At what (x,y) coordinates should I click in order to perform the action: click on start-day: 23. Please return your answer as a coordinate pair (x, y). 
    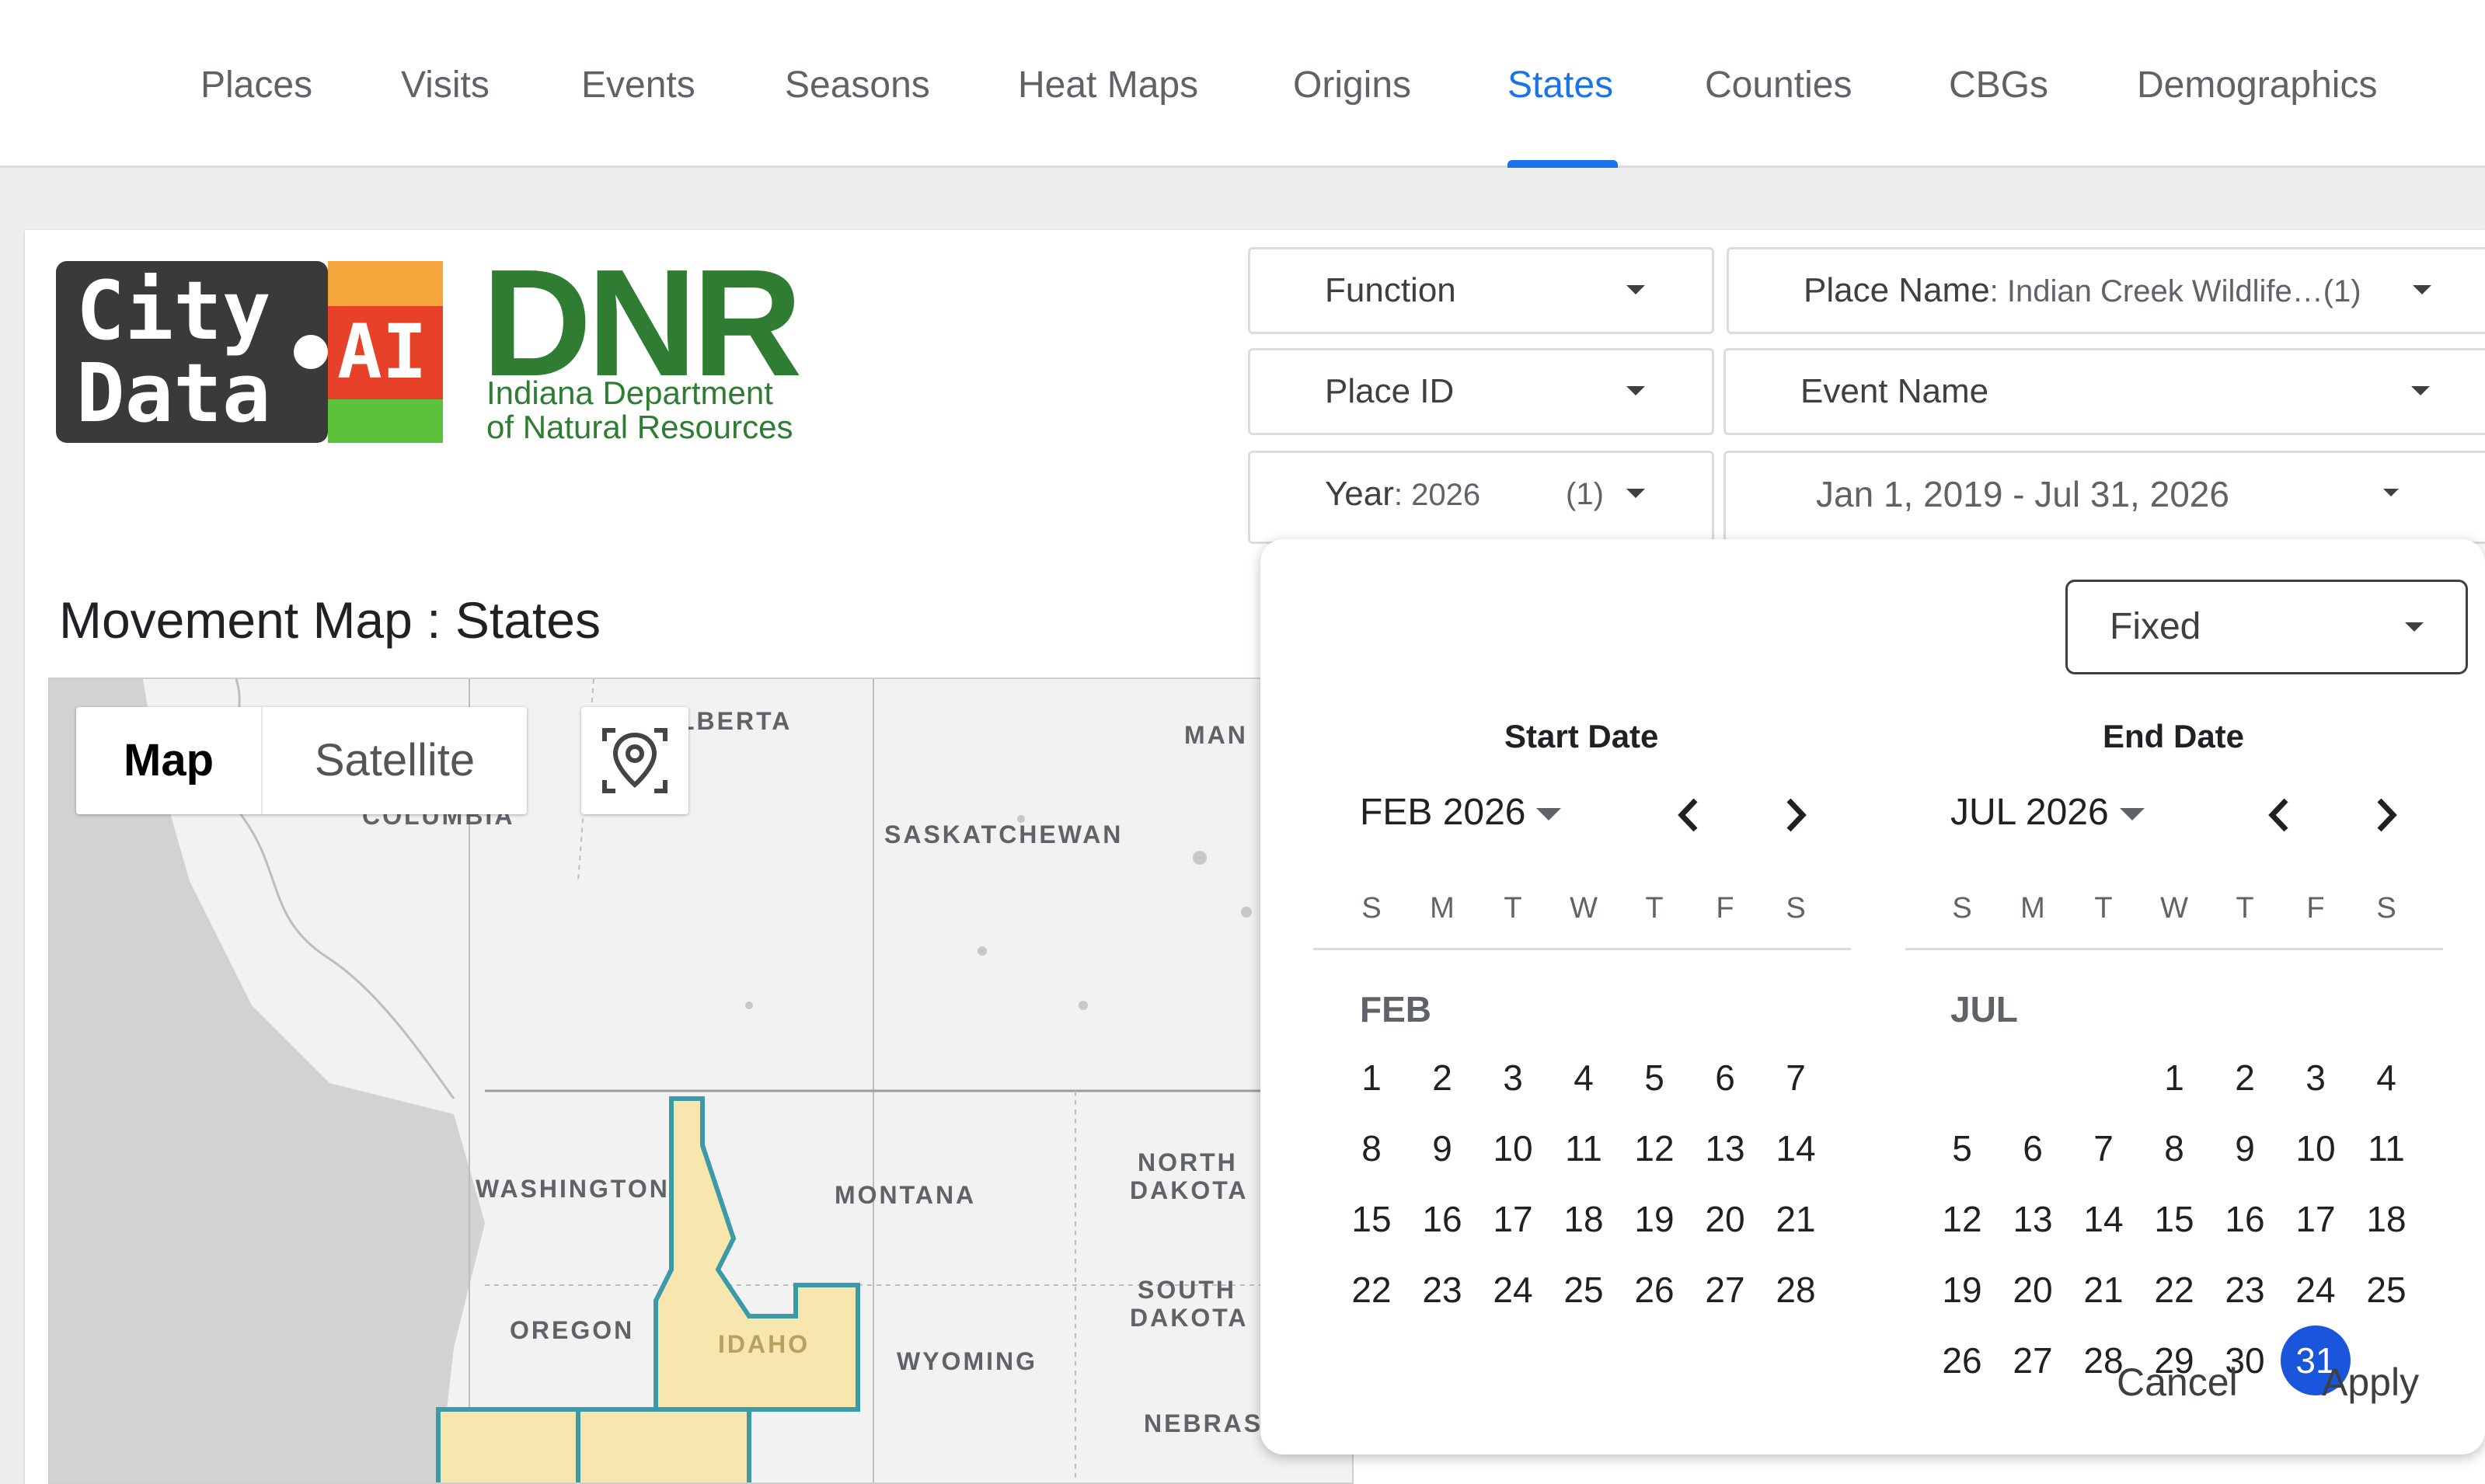
    Looking at the image, I should click on (1442, 1290).